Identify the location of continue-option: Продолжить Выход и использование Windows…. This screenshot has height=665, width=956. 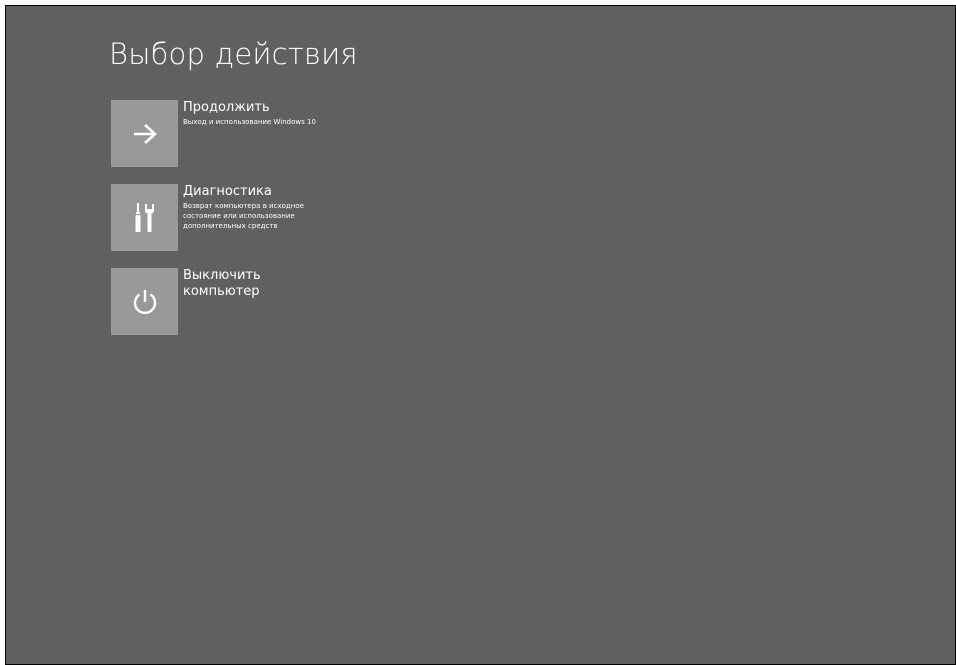
(261, 134).